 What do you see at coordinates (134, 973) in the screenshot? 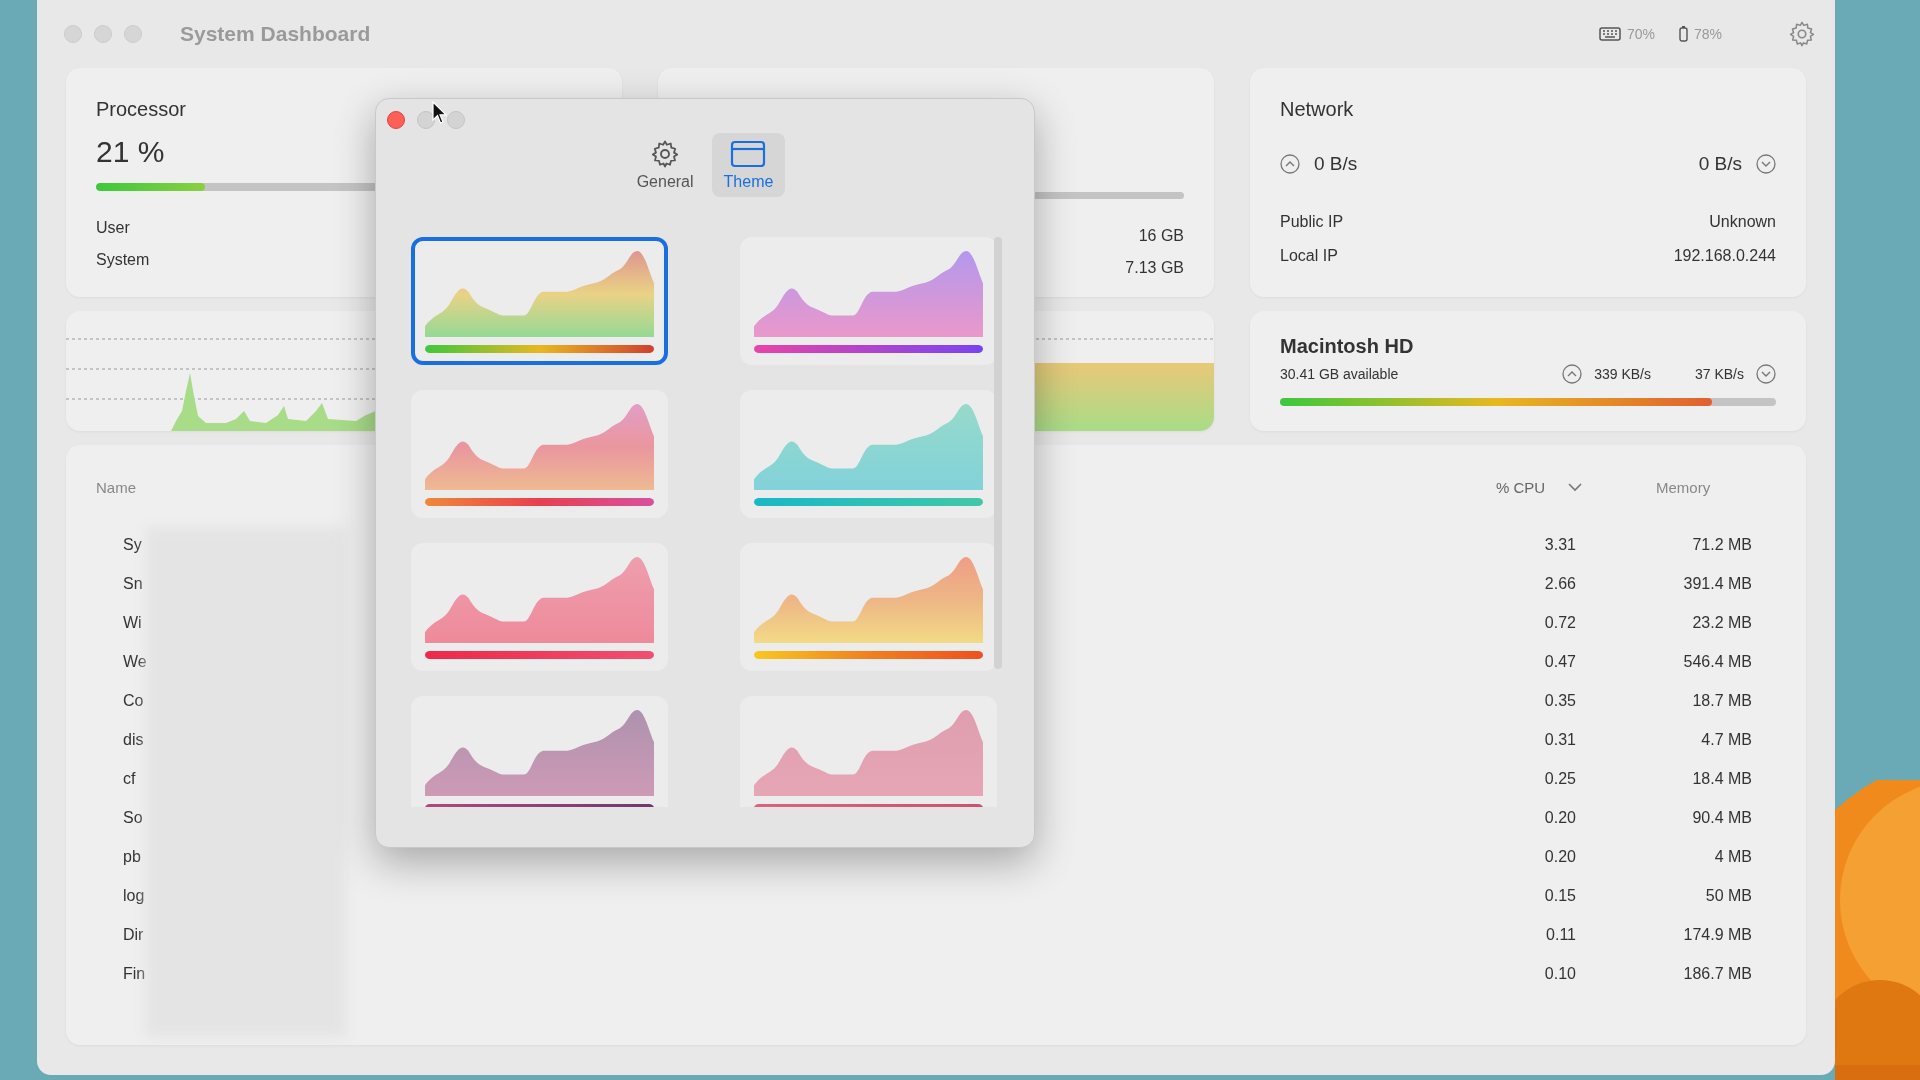
I see `table-cell: Fin` at bounding box center [134, 973].